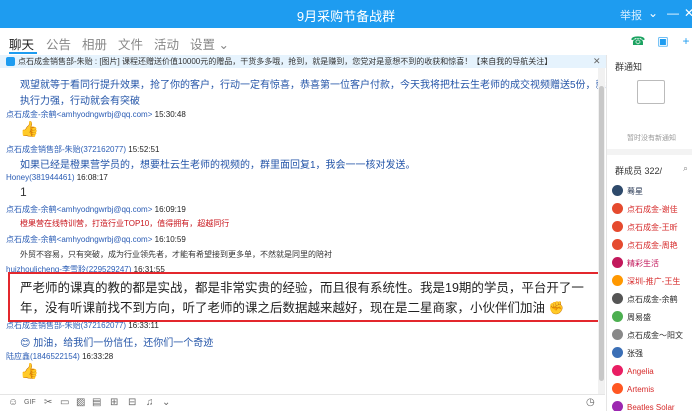 This screenshot has width=692, height=411. I want to click on member-item: Angelia, so click(633, 370).